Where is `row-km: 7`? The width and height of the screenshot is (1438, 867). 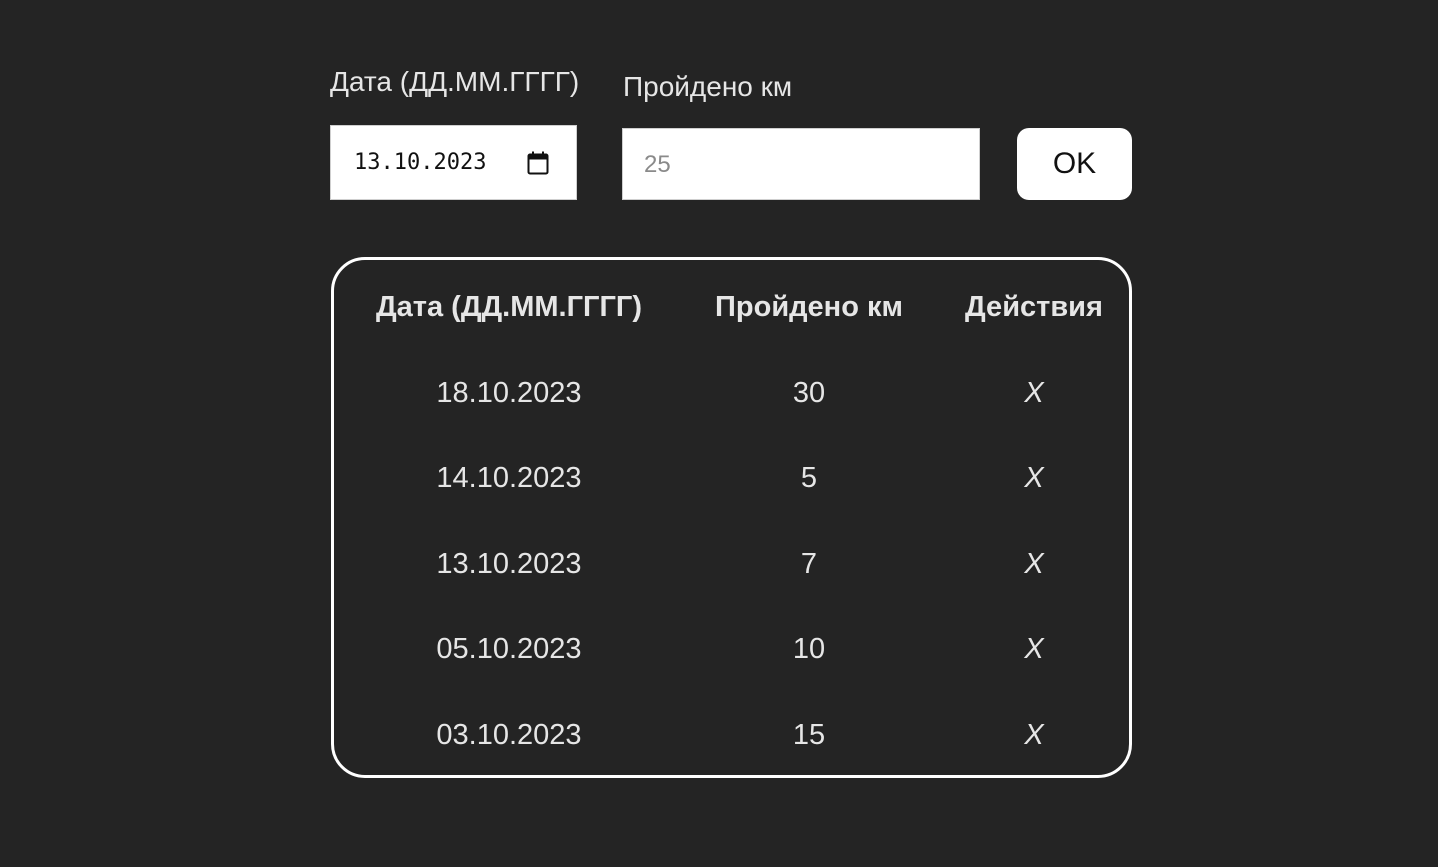
row-km: 7 is located at coordinates (809, 564).